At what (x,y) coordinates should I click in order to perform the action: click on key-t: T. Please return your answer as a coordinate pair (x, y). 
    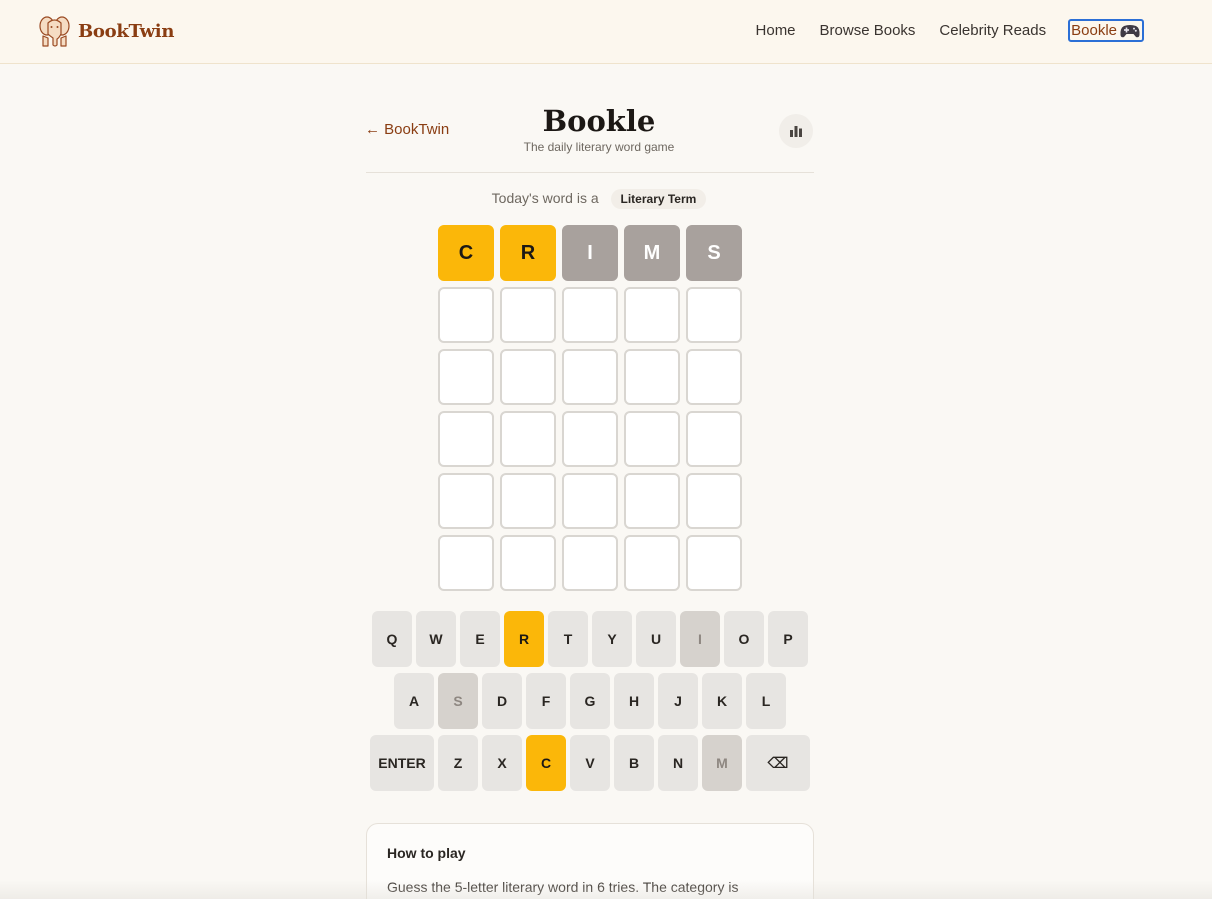
    Looking at the image, I should click on (568, 639).